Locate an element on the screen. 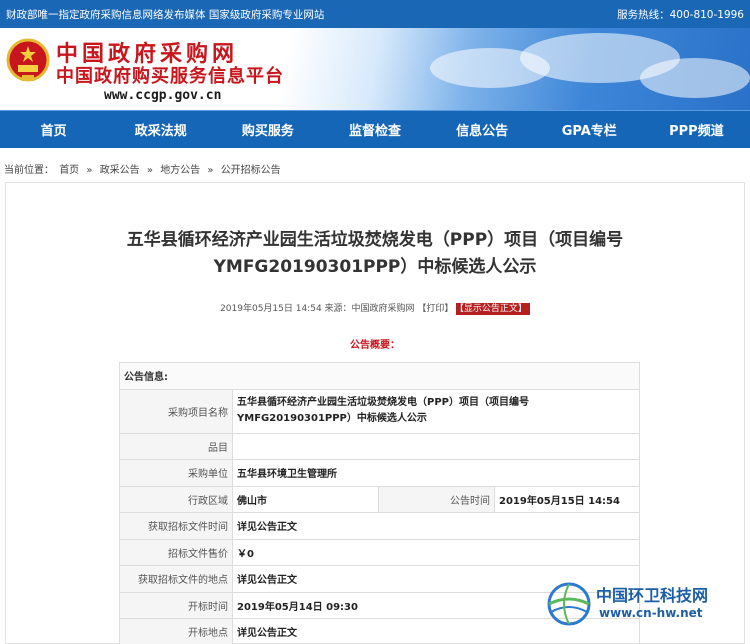 The image size is (750, 644). doc-price-value: ￥0 is located at coordinates (436, 552).